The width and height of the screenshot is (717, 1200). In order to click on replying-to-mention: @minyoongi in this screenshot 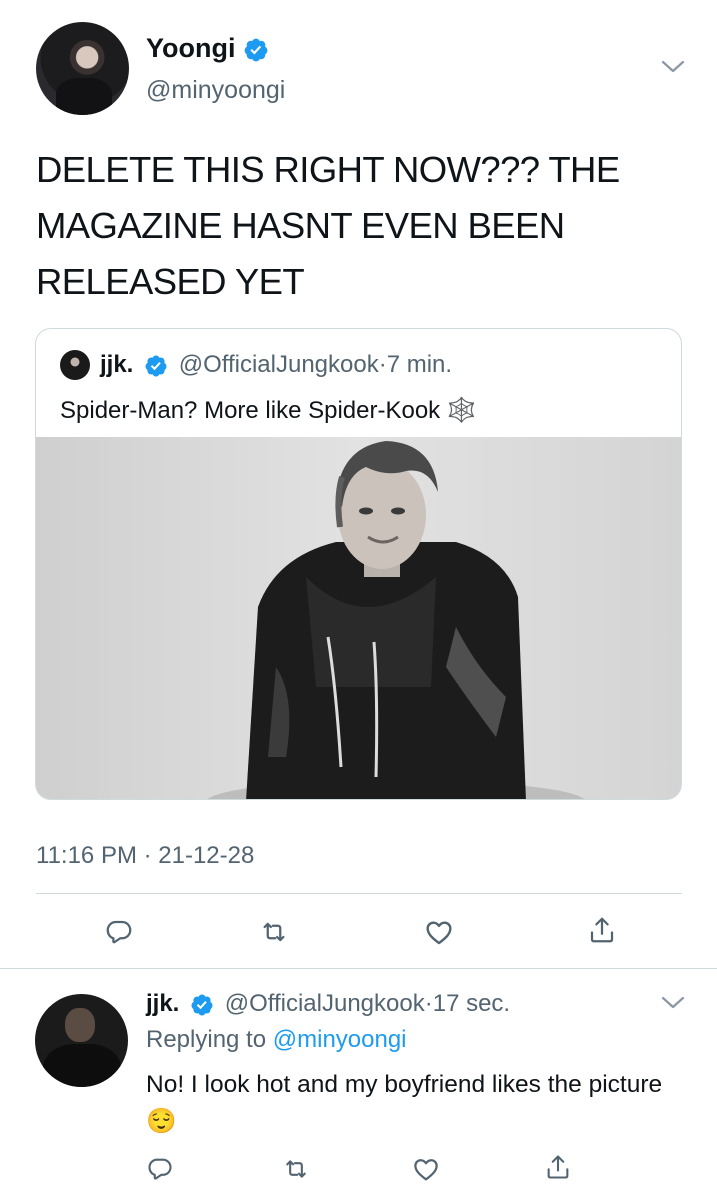, I will do `click(340, 1039)`.